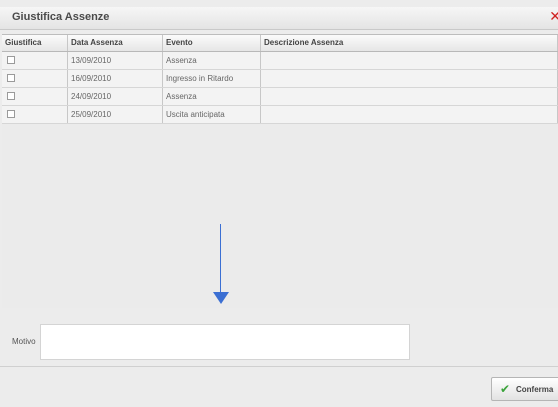 This screenshot has height=407, width=558. Describe the element at coordinates (61, 17) in the screenshot. I see `dialog-title: Giustifica Assenze` at that location.